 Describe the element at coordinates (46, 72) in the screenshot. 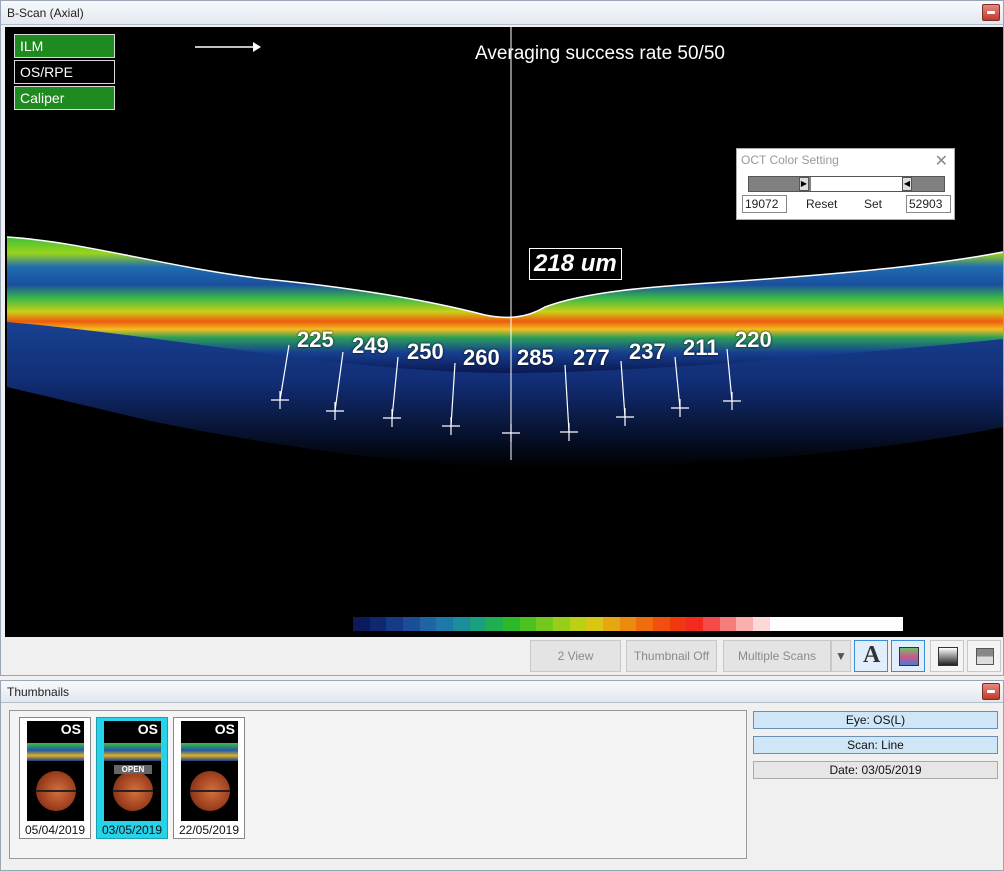

I see `layer-label: OS/RPE` at that location.